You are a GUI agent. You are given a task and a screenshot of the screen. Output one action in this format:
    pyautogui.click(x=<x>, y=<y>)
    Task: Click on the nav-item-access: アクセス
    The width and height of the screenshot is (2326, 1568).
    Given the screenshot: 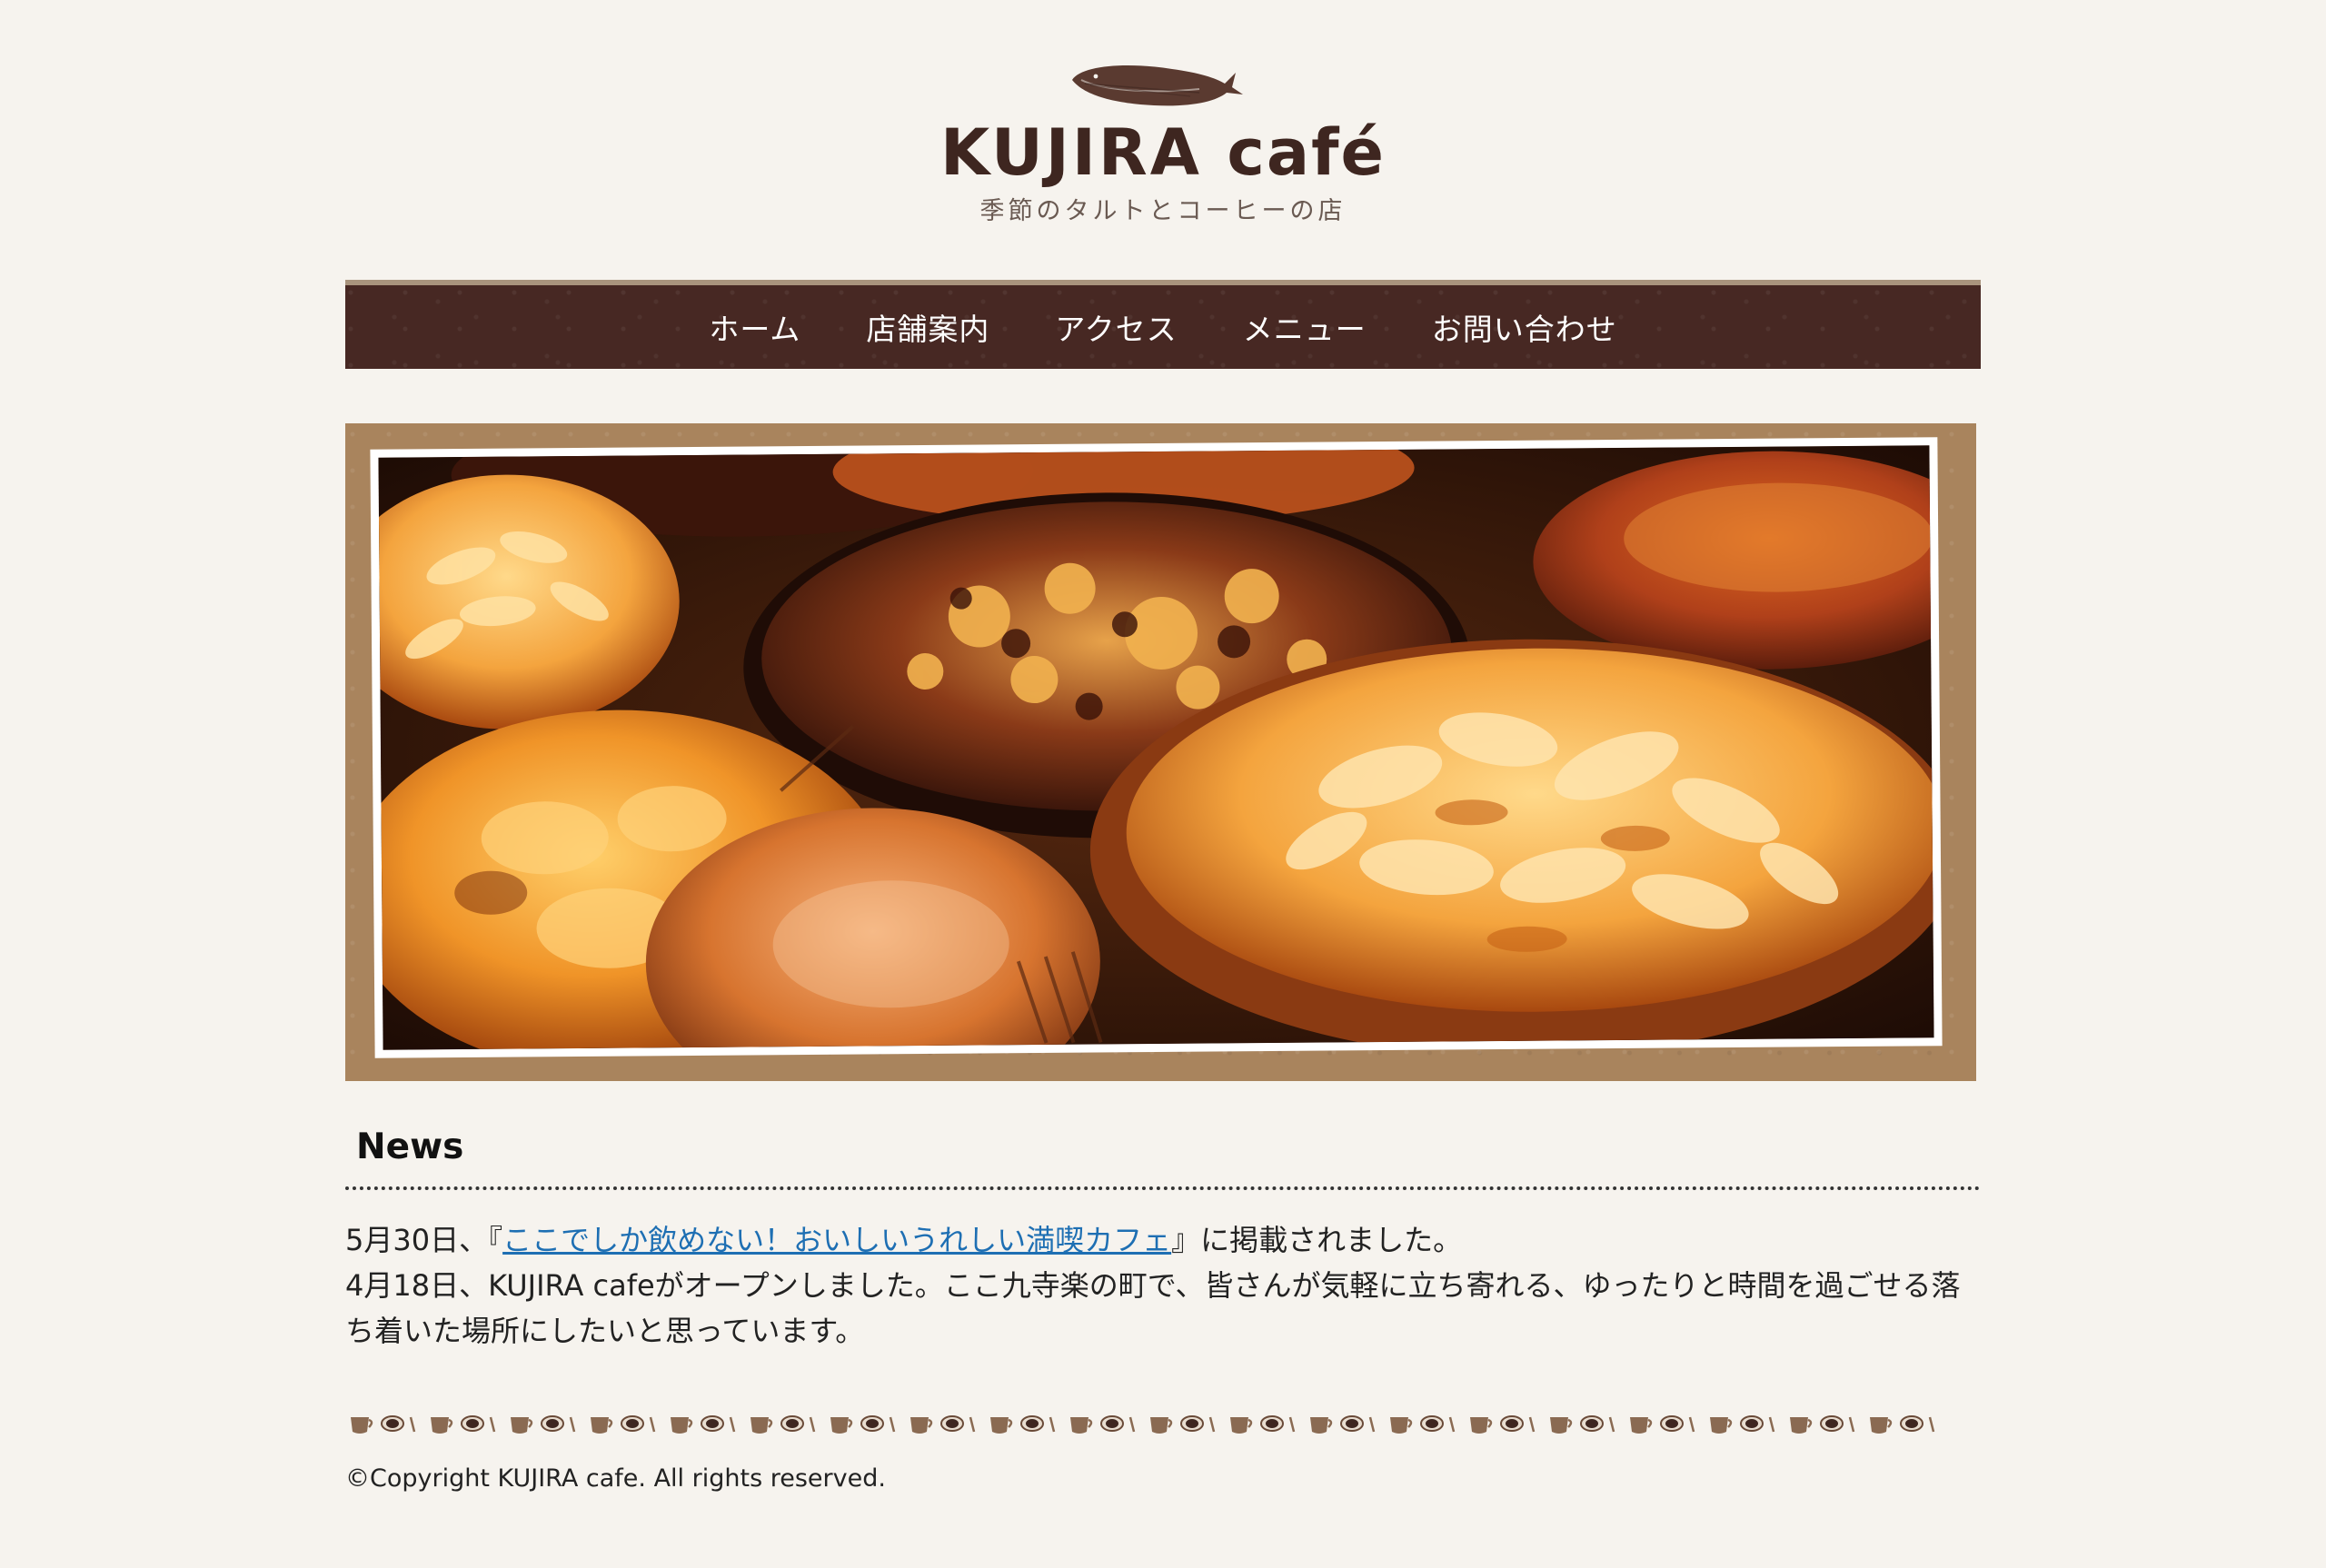 What is the action you would take?
    pyautogui.click(x=1116, y=327)
    